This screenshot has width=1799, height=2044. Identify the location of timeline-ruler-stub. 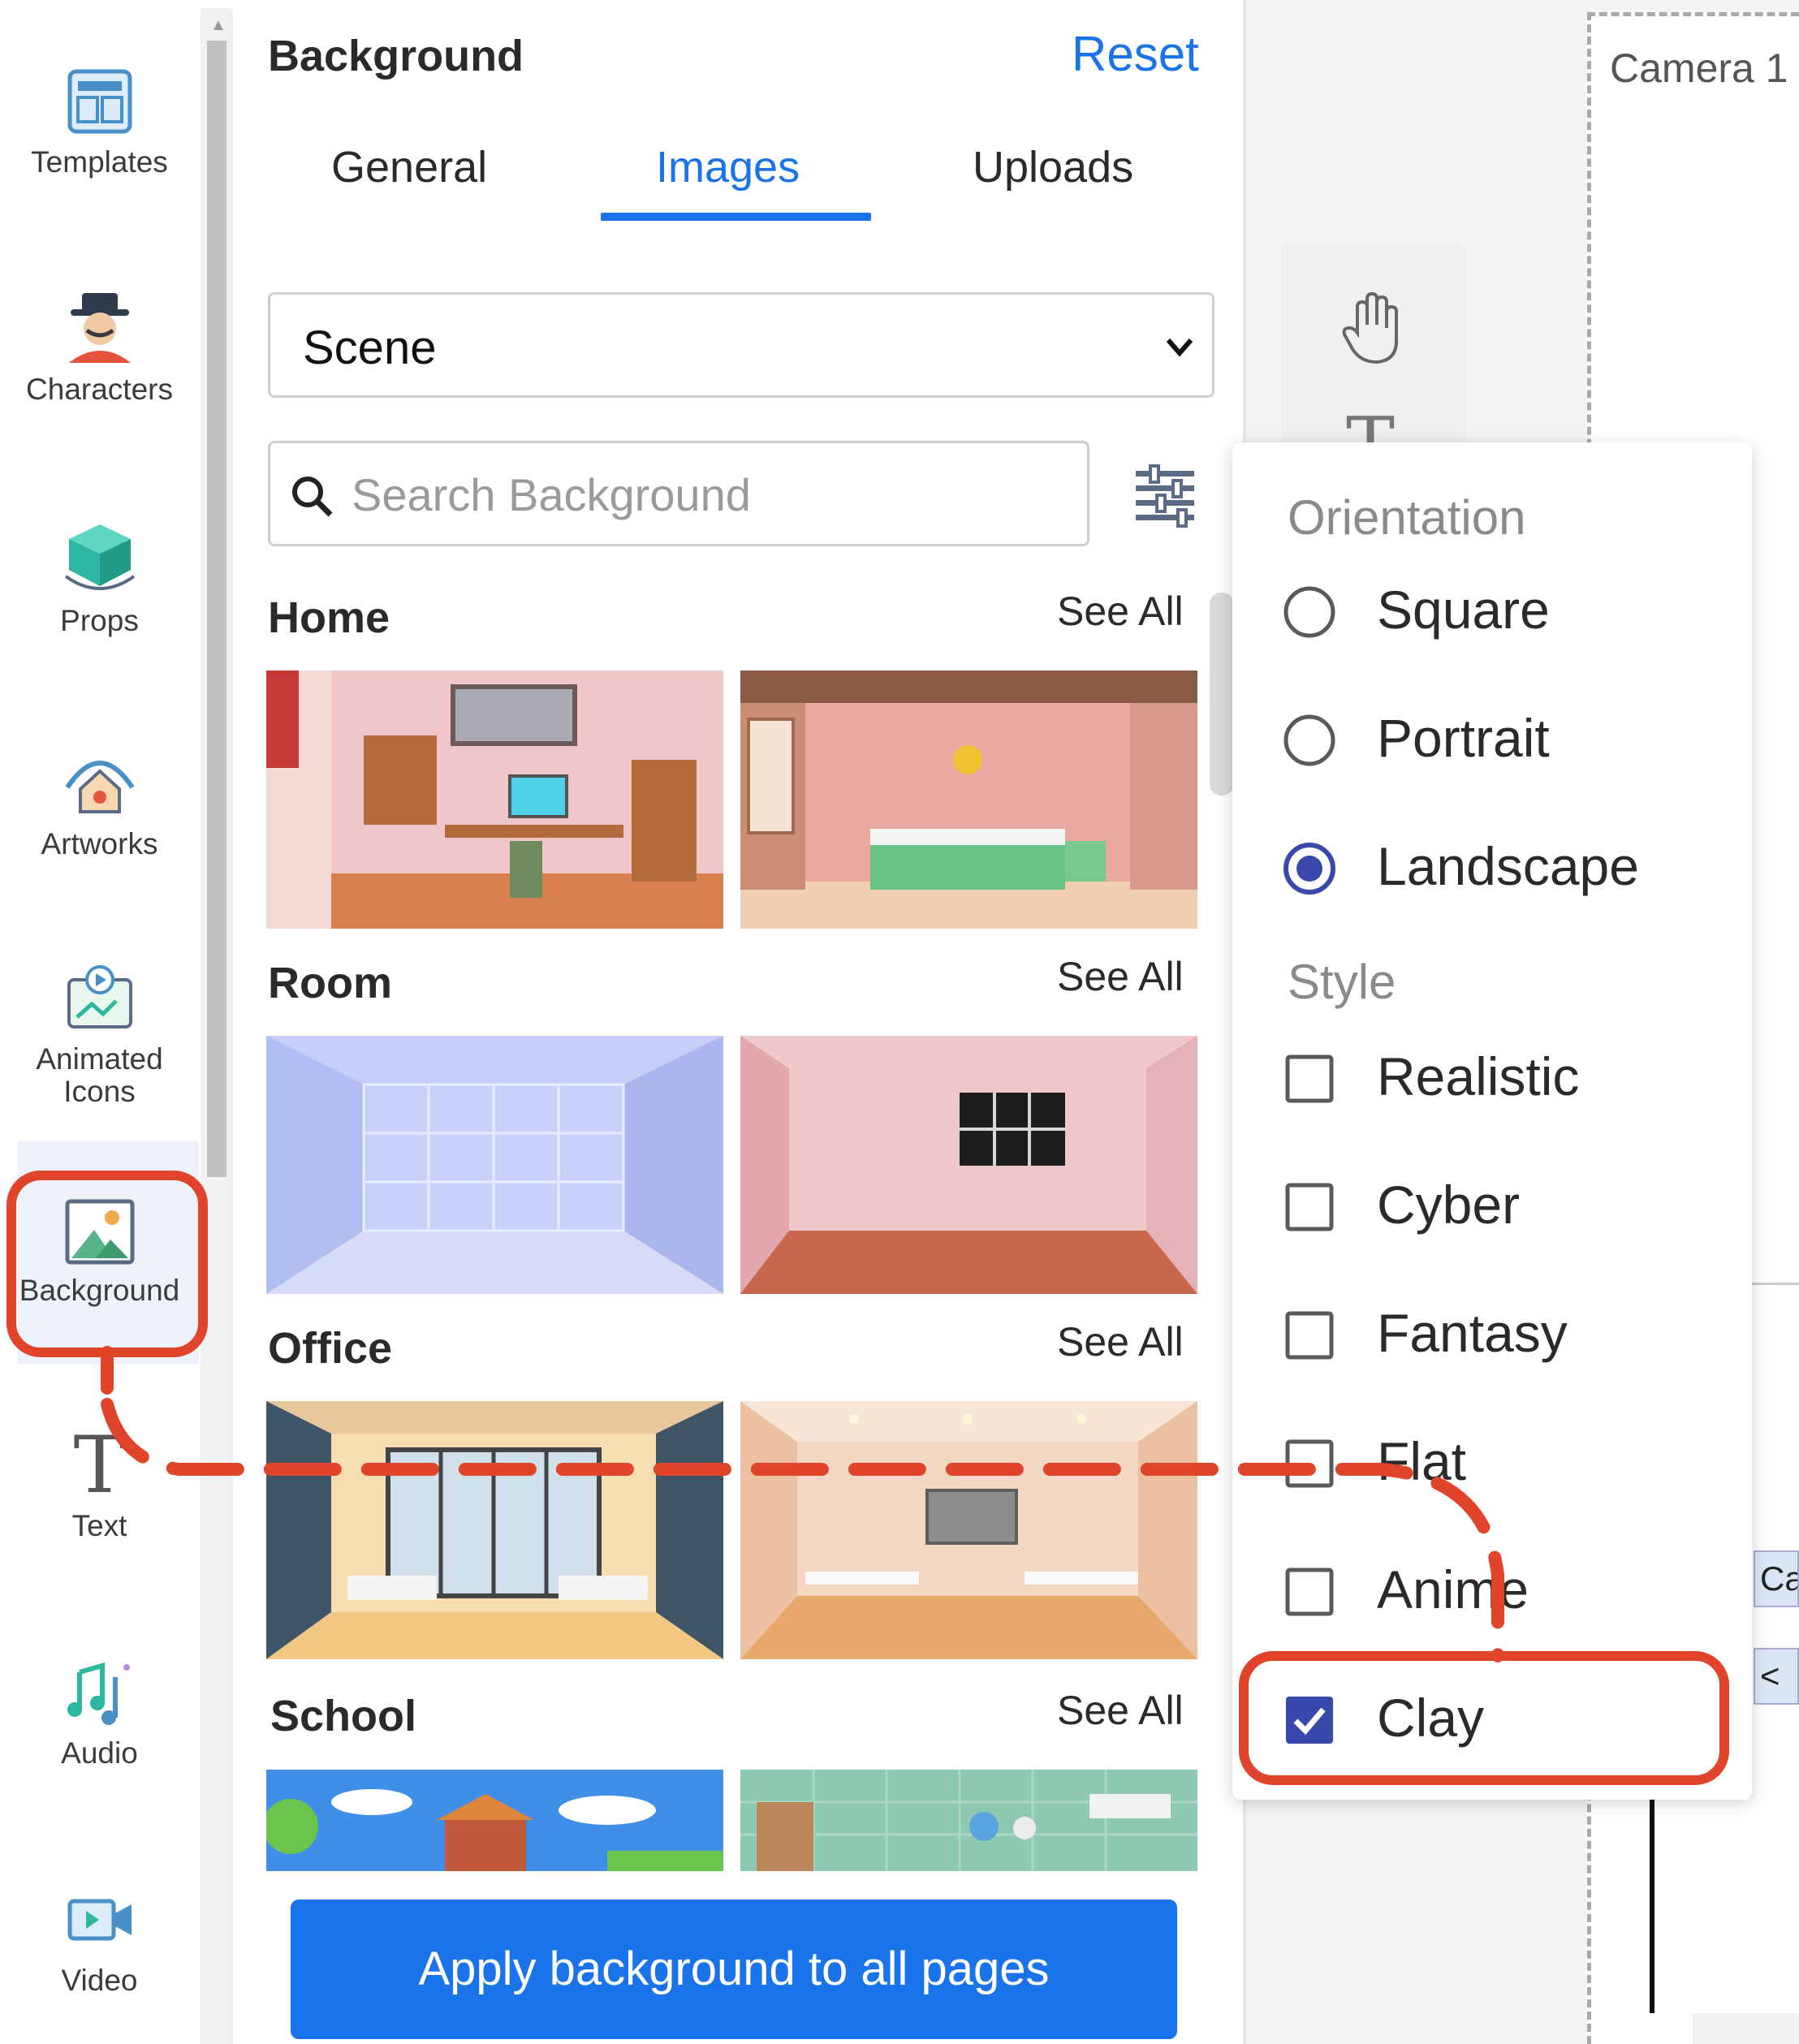
(1775, 1303).